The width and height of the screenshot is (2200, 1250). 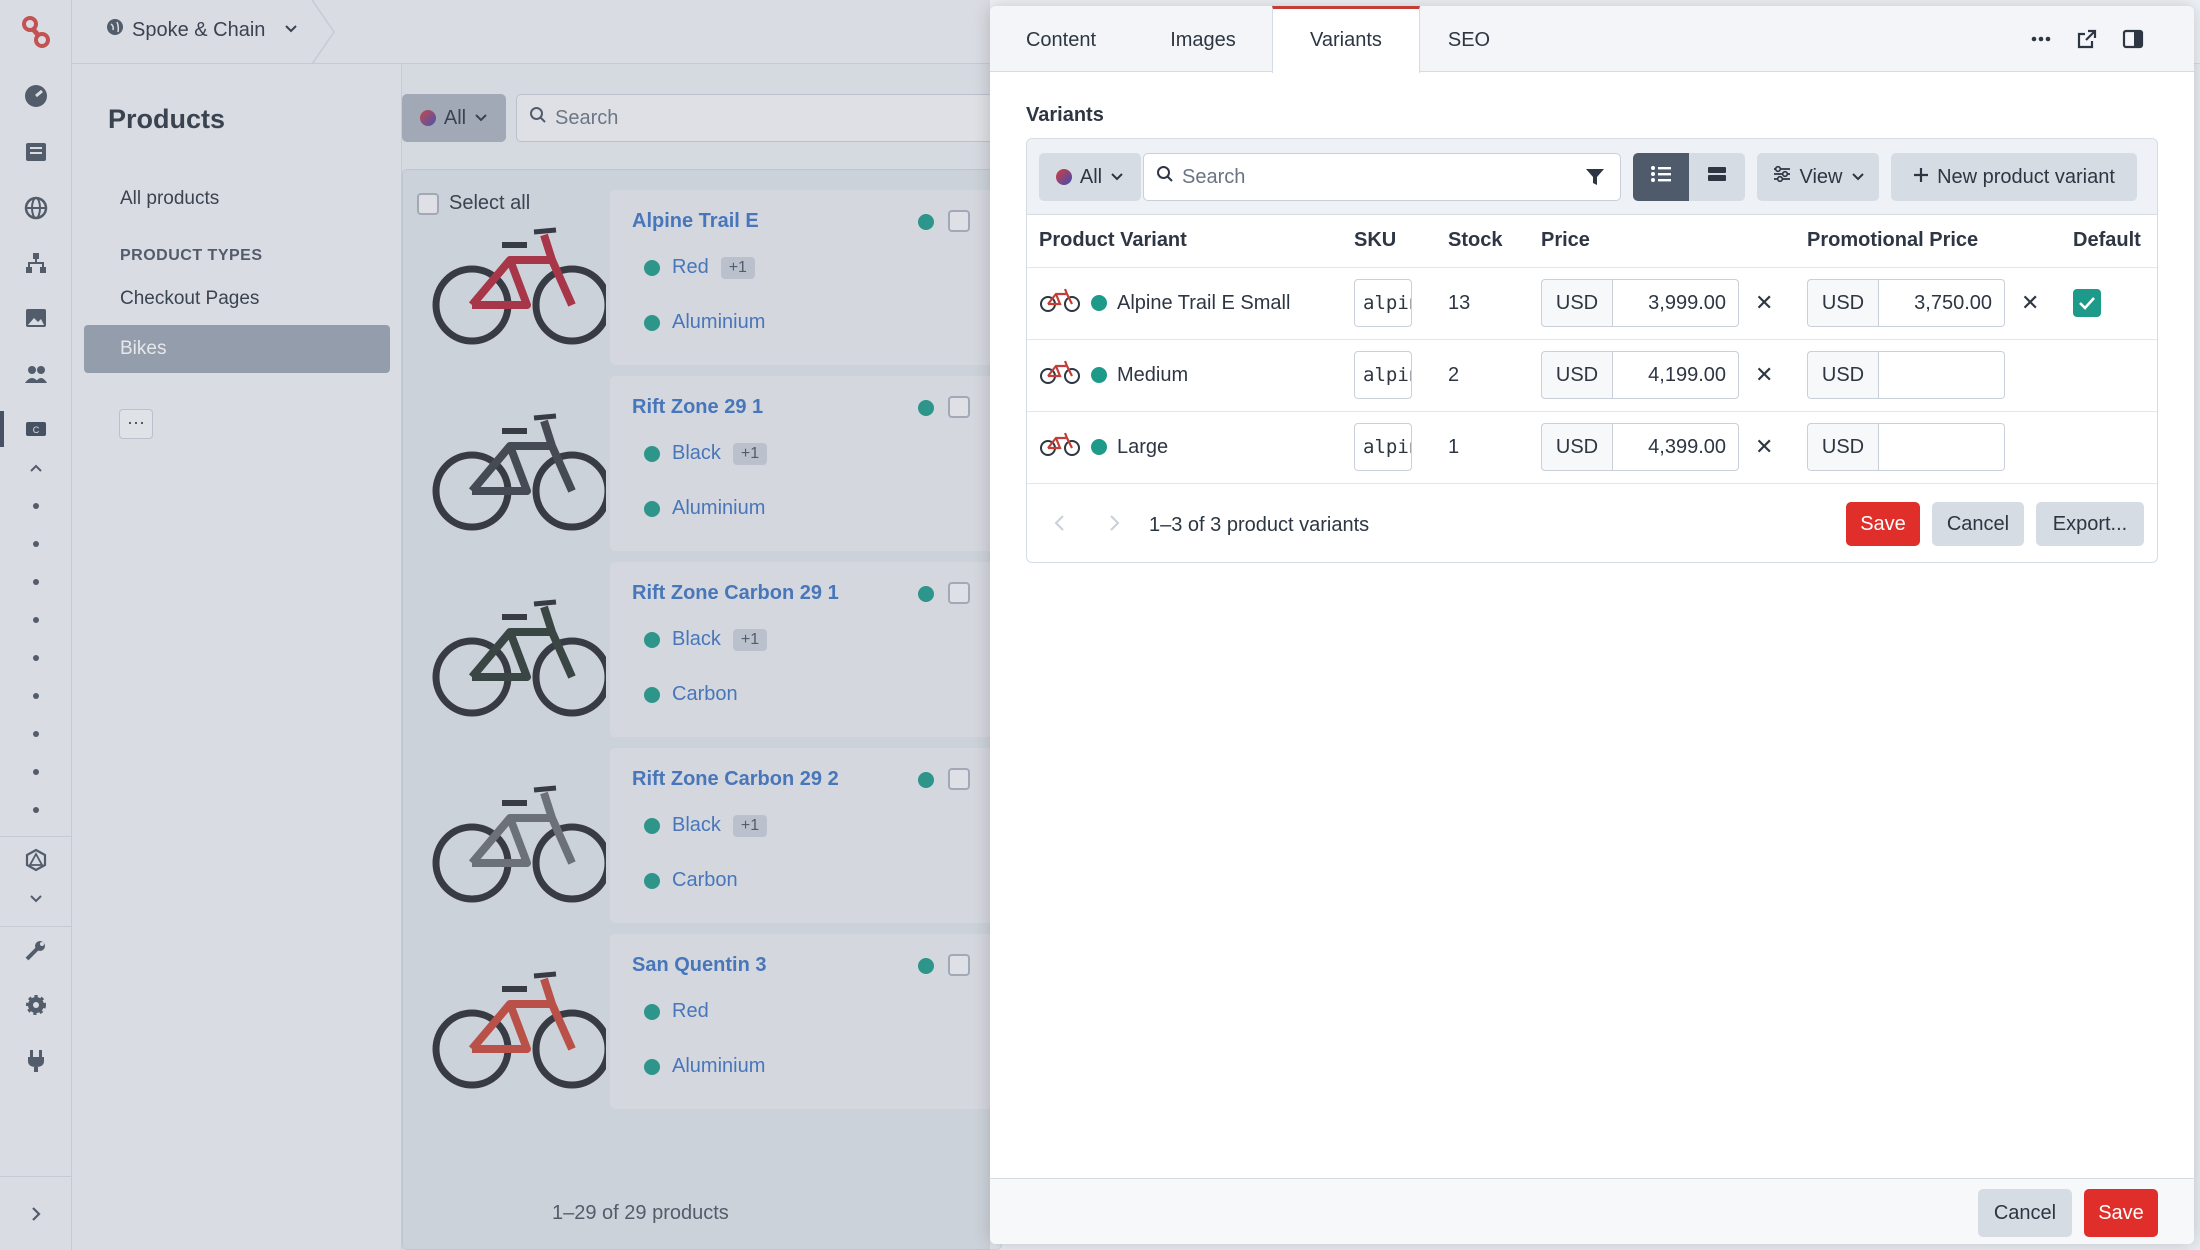 What do you see at coordinates (766, 118) in the screenshot?
I see `product-search-input: Search` at bounding box center [766, 118].